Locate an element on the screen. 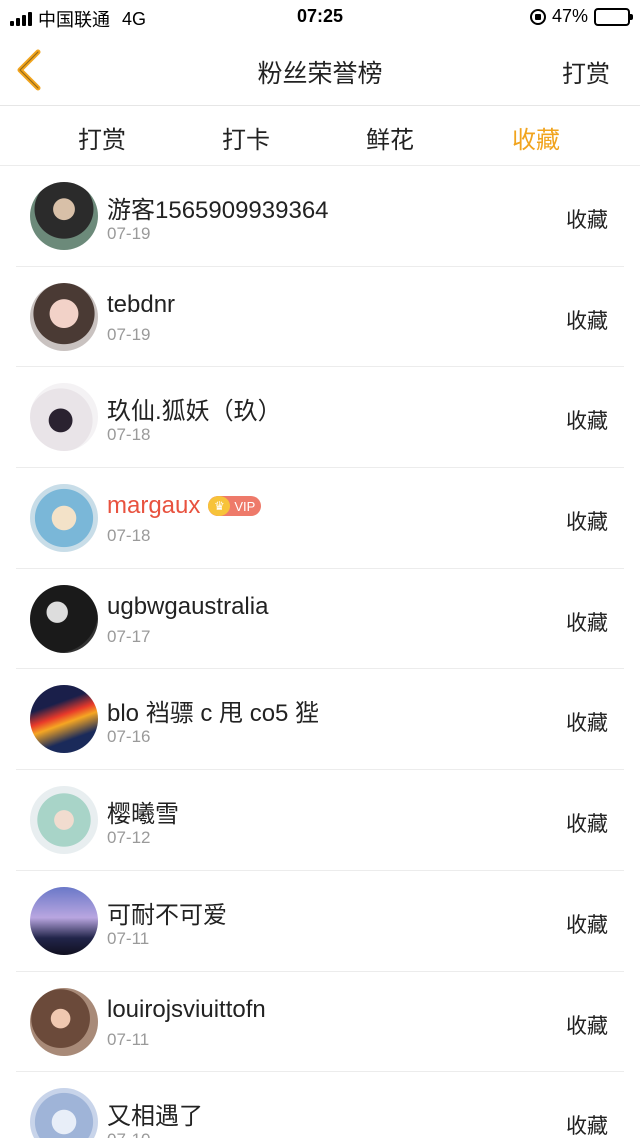 The height and width of the screenshot is (1138, 640). list-item: 可耐不可爱 07-11 收藏 is located at coordinates (320, 921).